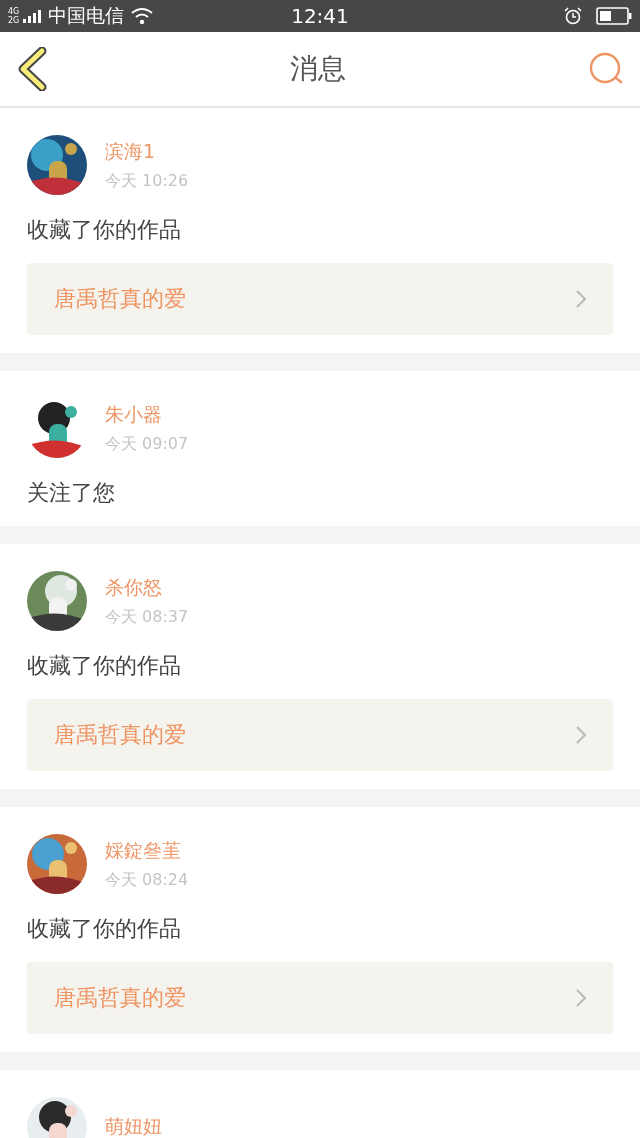 This screenshot has width=640, height=1138. Describe the element at coordinates (147, 587) in the screenshot. I see `user-name: 杀你怒` at that location.